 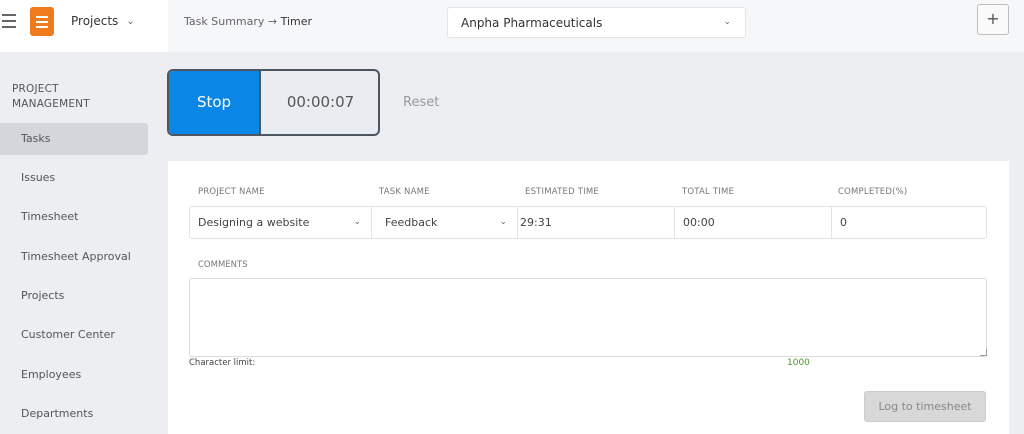 What do you see at coordinates (9, 21) in the screenshot?
I see `hamburger-menu-icon` at bounding box center [9, 21].